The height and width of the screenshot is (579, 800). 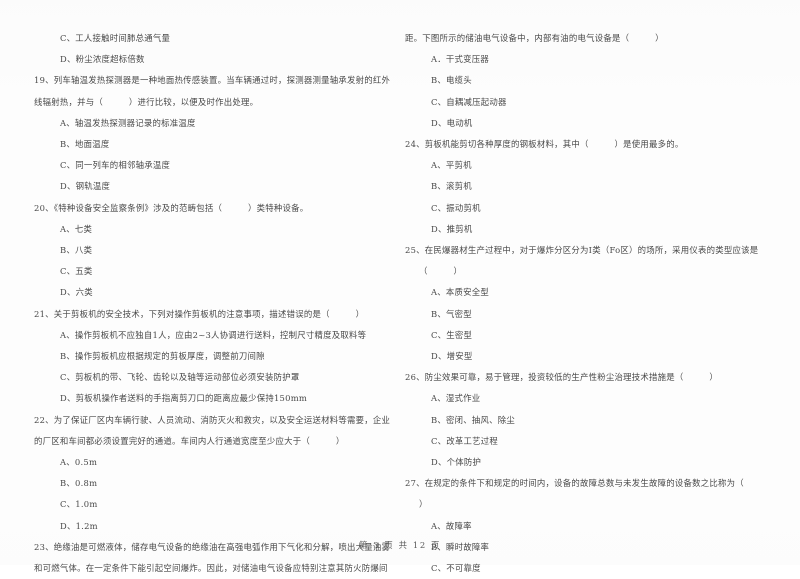 I want to click on question-stem-continuation: 距。下图所示的储油电气设备中，内部有油的电气设备是（ ）, so click(x=534, y=38).